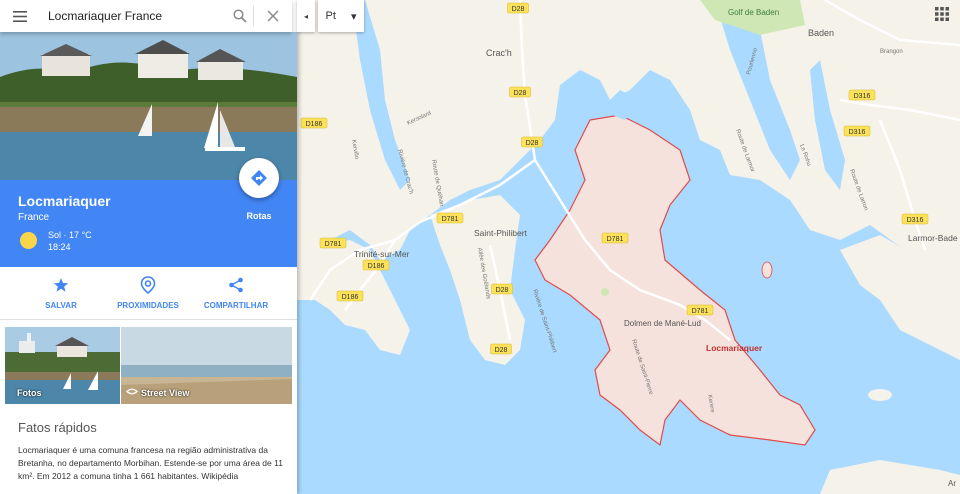 The width and height of the screenshot is (960, 494). I want to click on menu-icon, so click(20, 16).